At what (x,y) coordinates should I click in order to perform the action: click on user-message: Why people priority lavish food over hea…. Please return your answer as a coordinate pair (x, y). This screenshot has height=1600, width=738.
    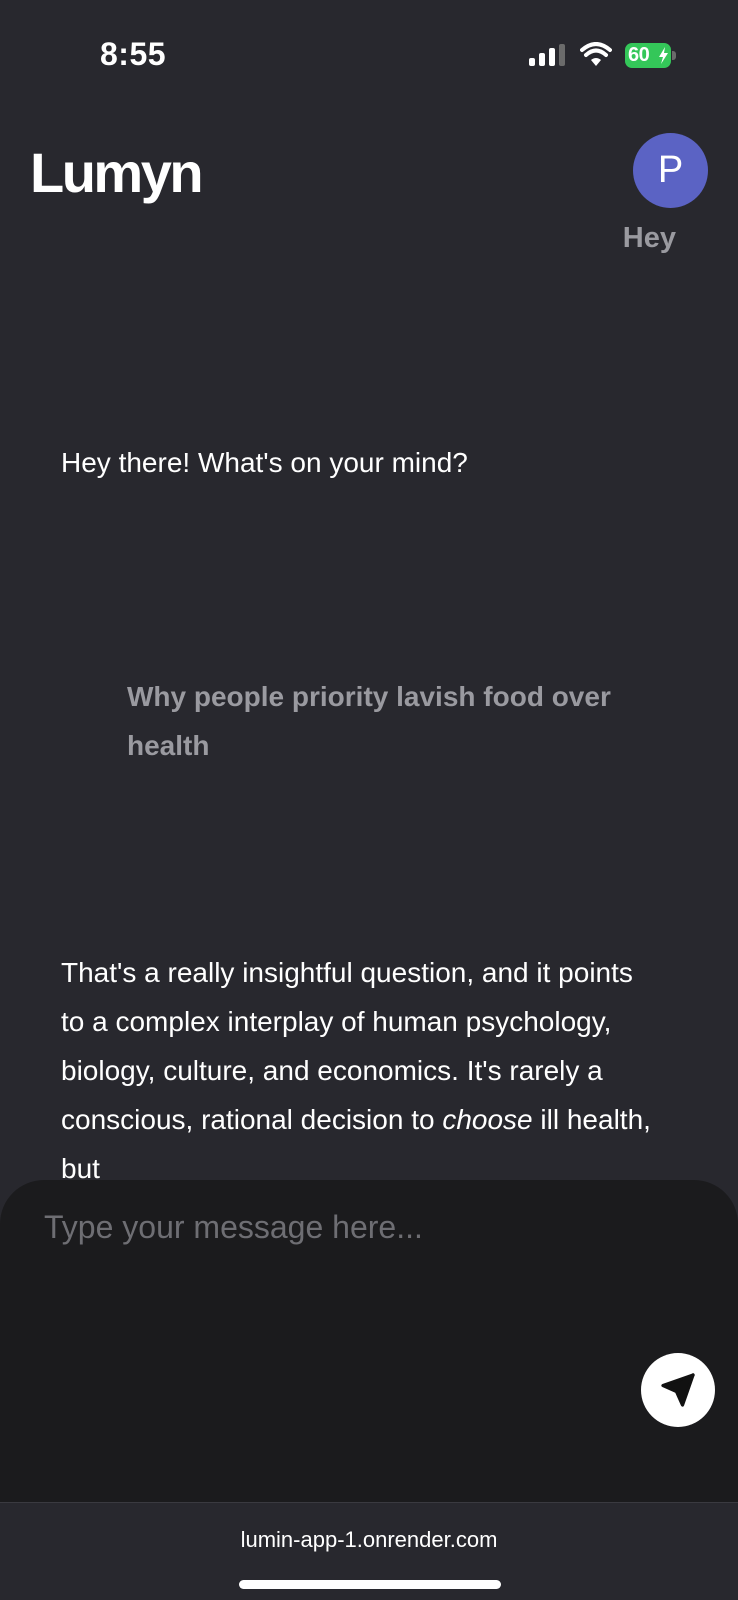
    Looking at the image, I should click on (369, 721).